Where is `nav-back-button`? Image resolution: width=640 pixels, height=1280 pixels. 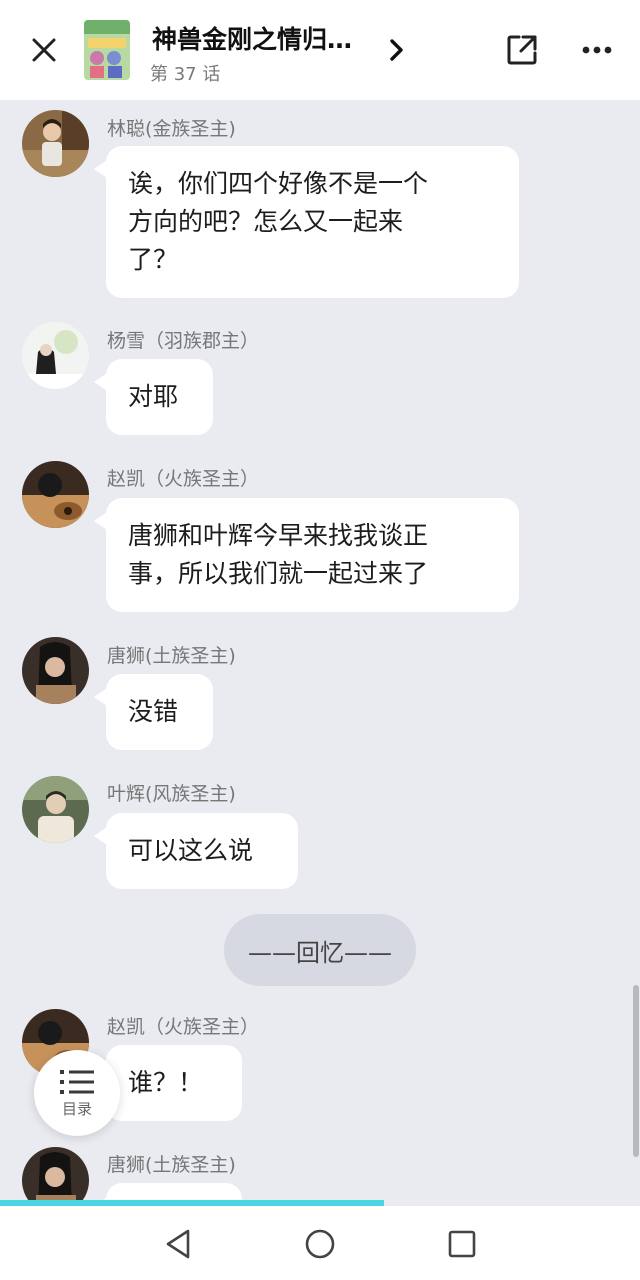 nav-back-button is located at coordinates (178, 1244).